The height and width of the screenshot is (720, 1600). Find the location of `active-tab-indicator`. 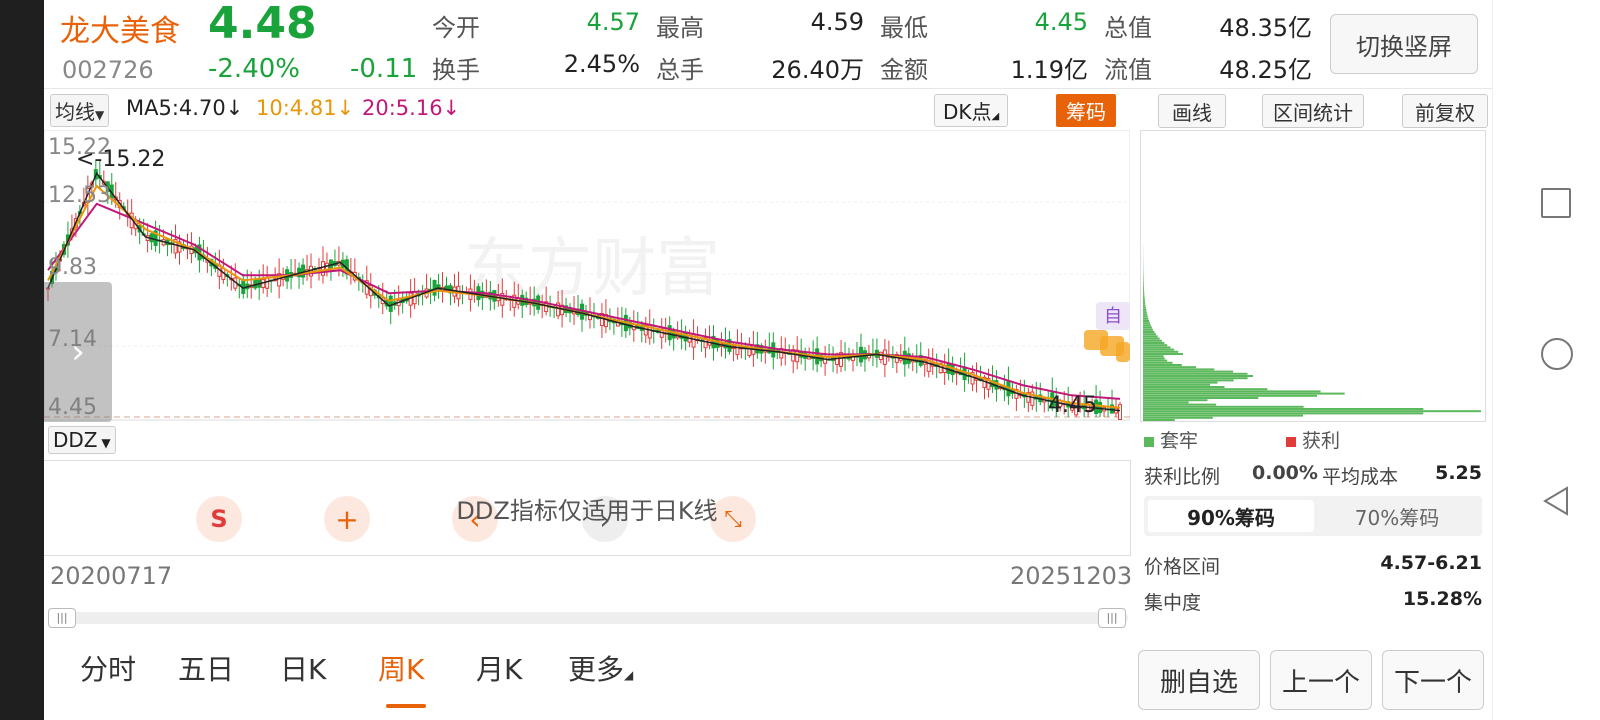

active-tab-indicator is located at coordinates (406, 706).